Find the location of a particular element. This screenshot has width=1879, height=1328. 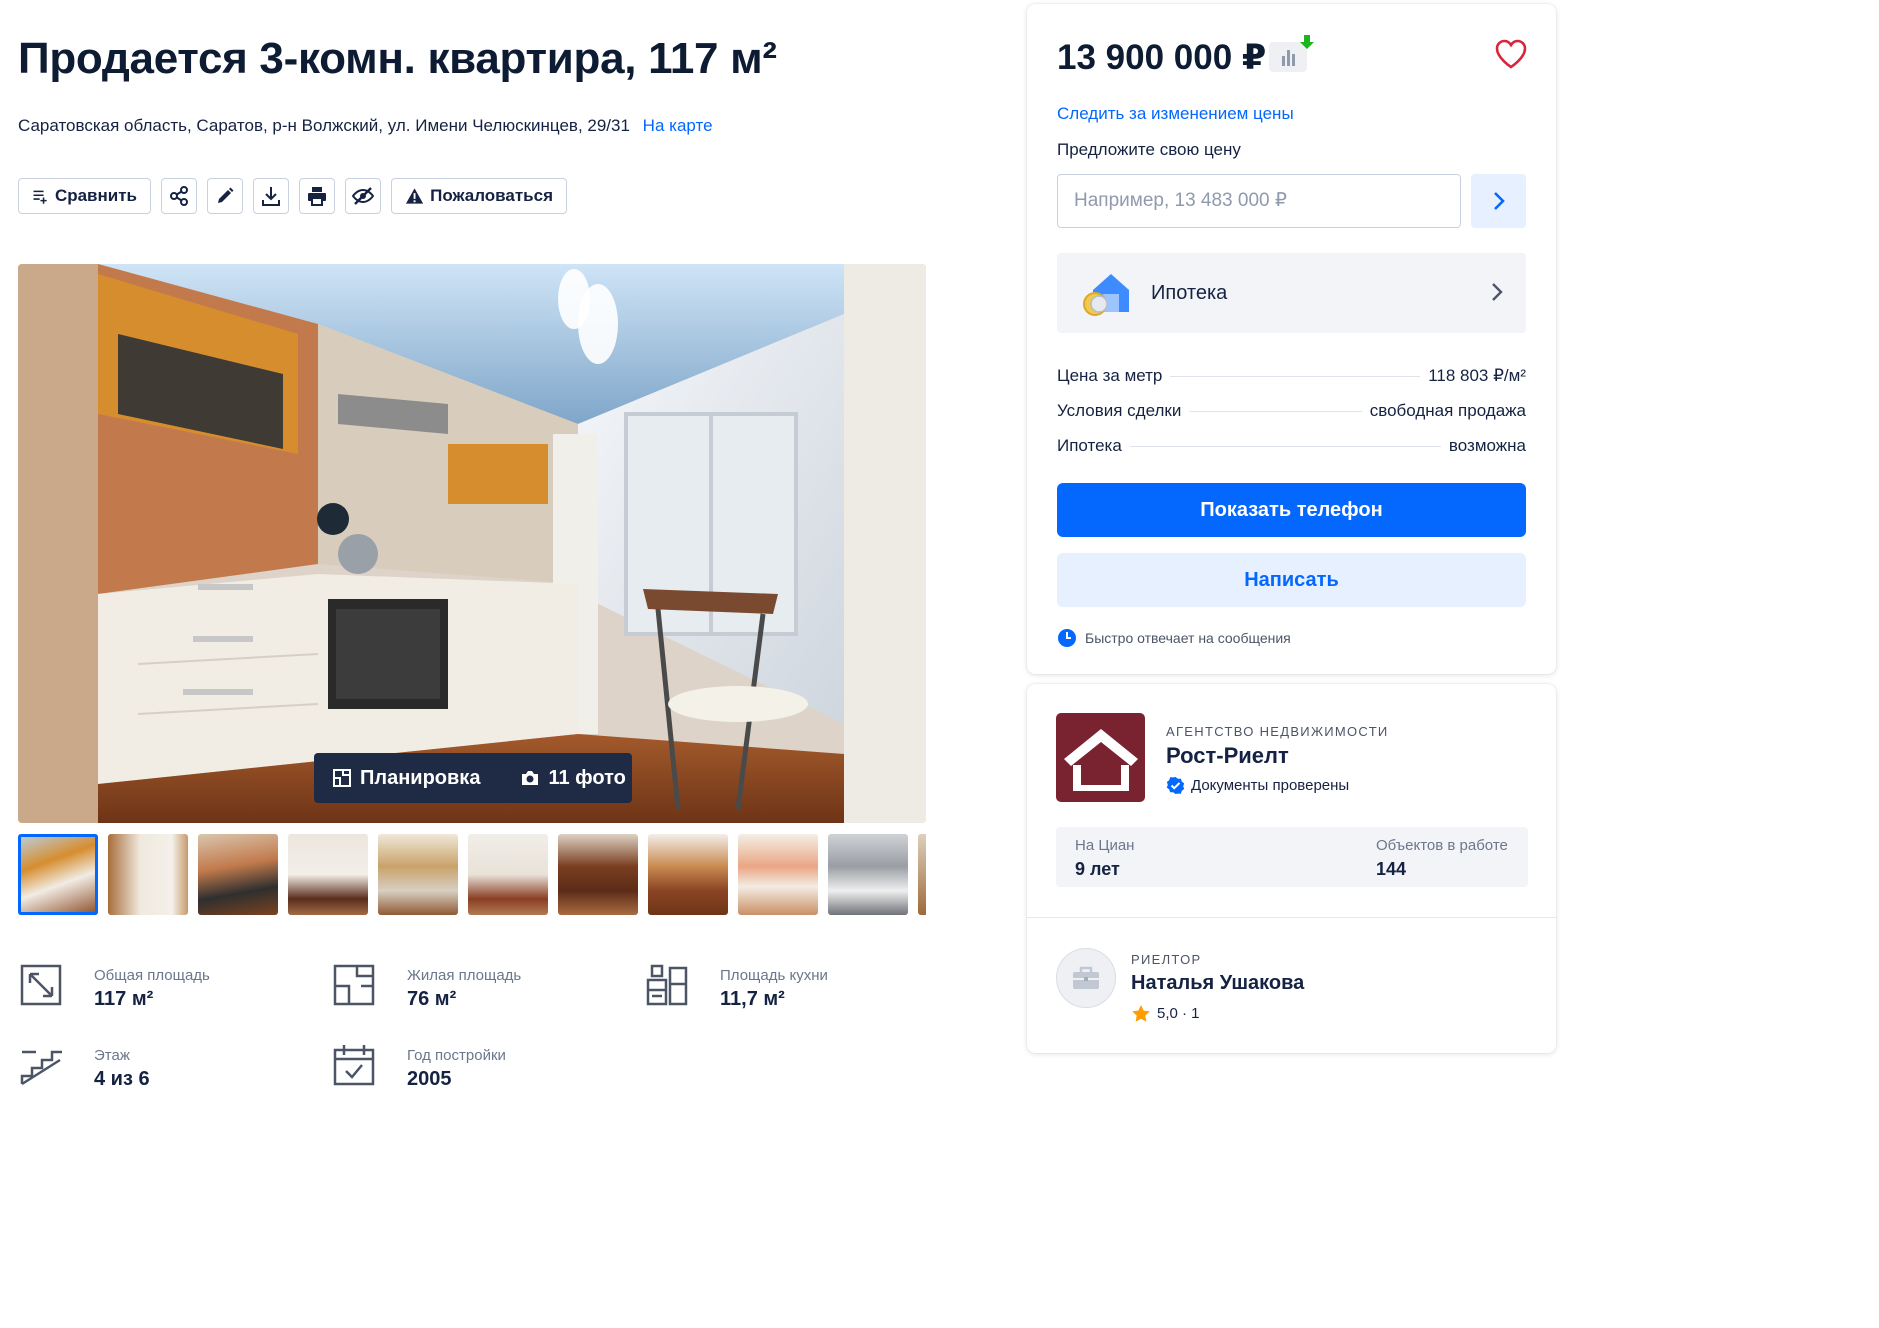

offer-price-input is located at coordinates (1259, 201).